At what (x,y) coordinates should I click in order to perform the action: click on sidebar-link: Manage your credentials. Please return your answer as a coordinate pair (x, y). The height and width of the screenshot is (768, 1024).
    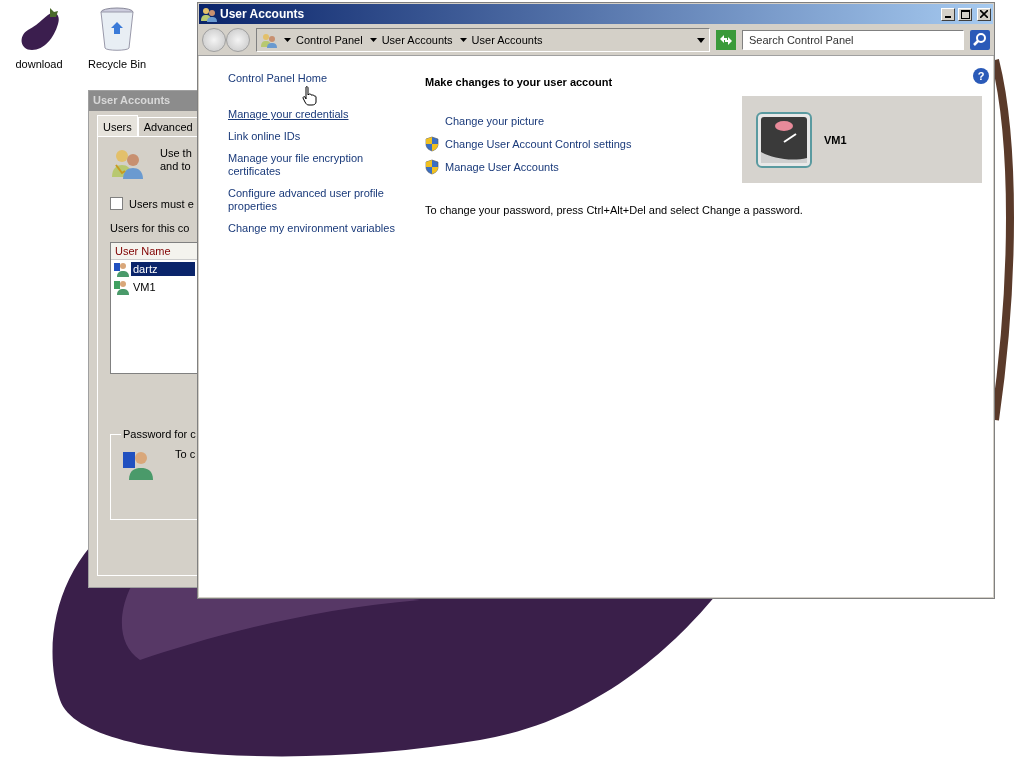
    Looking at the image, I should click on (313, 114).